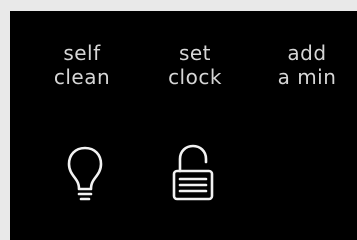 This screenshot has height=240, width=357. What do you see at coordinates (82, 77) in the screenshot?
I see `self-clean-label-line2: clean` at bounding box center [82, 77].